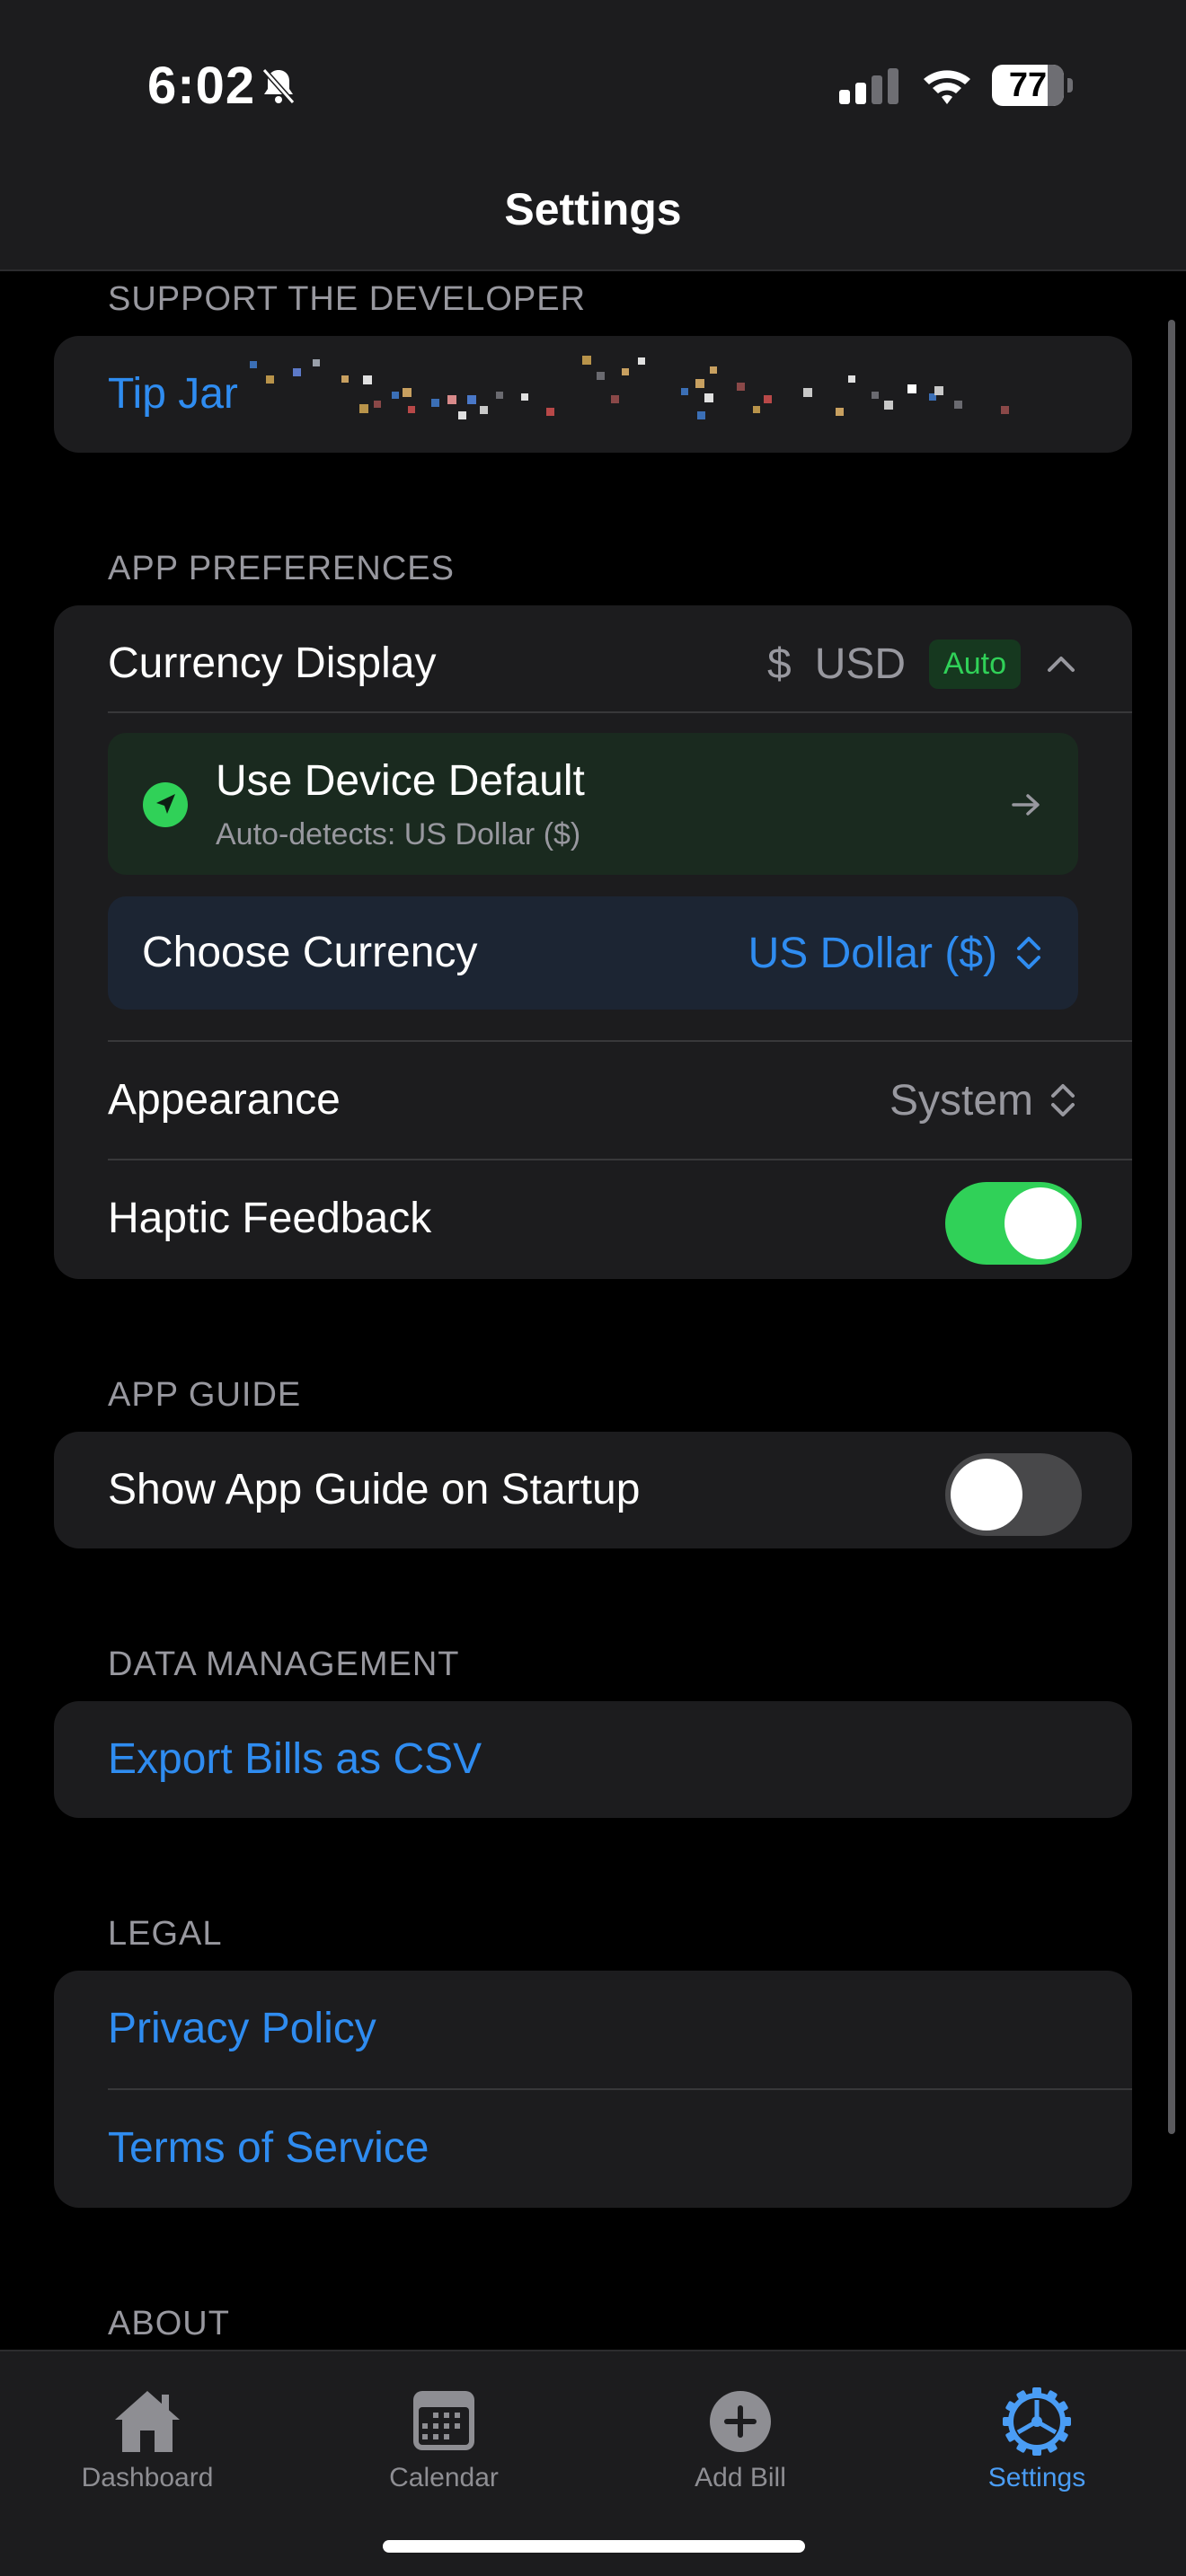 Image resolution: width=1186 pixels, height=2576 pixels. What do you see at coordinates (593, 663) in the screenshot?
I see `currency-display-row: Currency Display $ USD Auto` at bounding box center [593, 663].